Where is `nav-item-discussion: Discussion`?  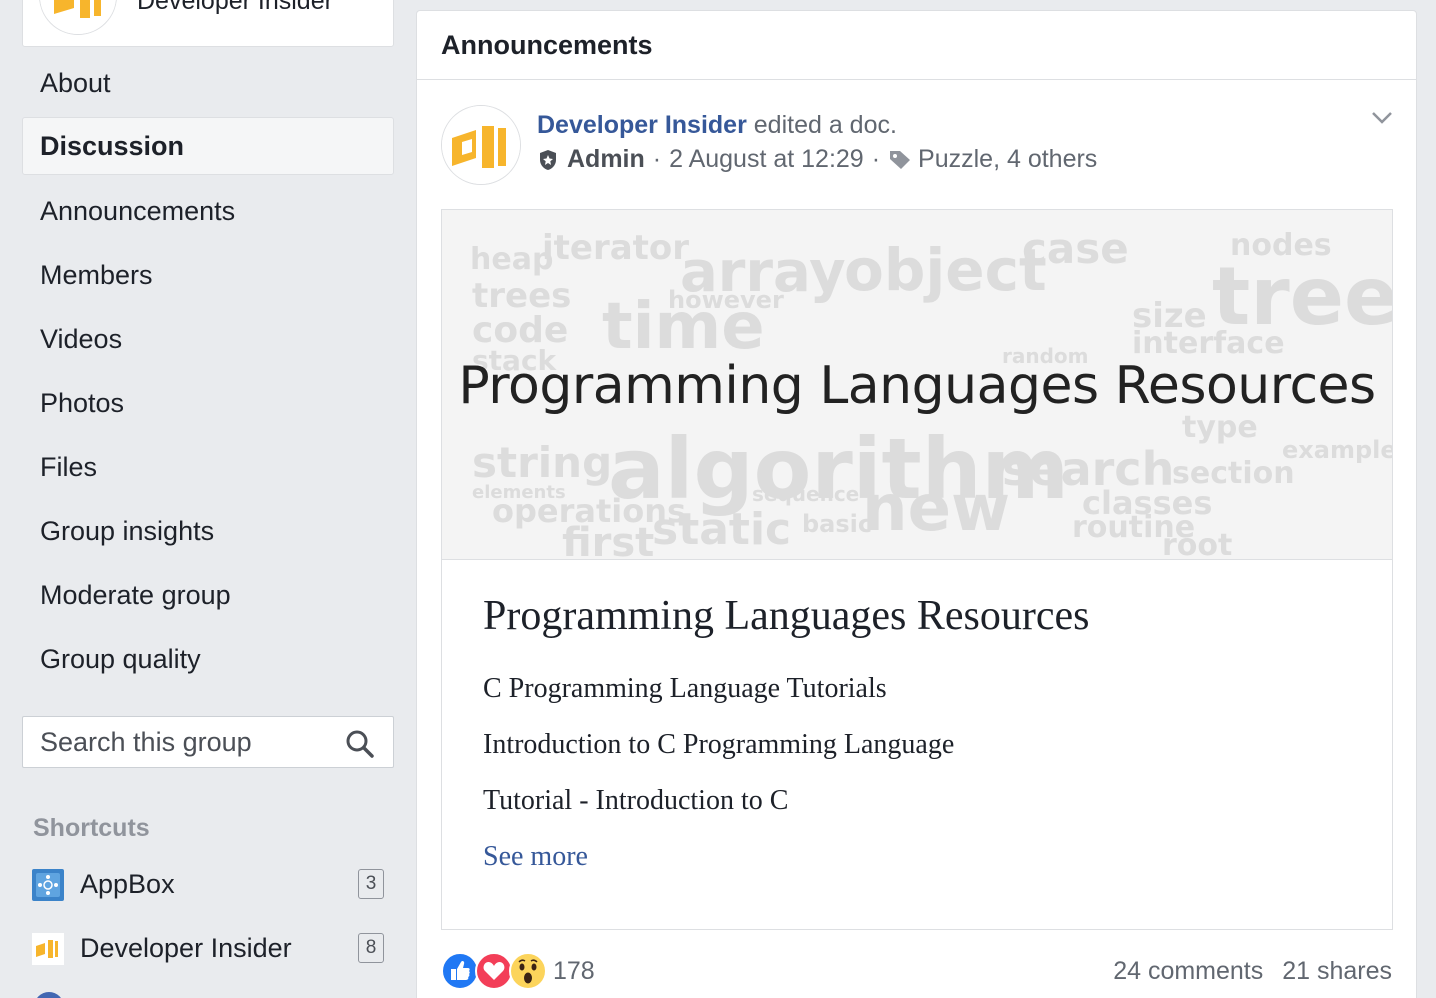 nav-item-discussion: Discussion is located at coordinates (208, 146).